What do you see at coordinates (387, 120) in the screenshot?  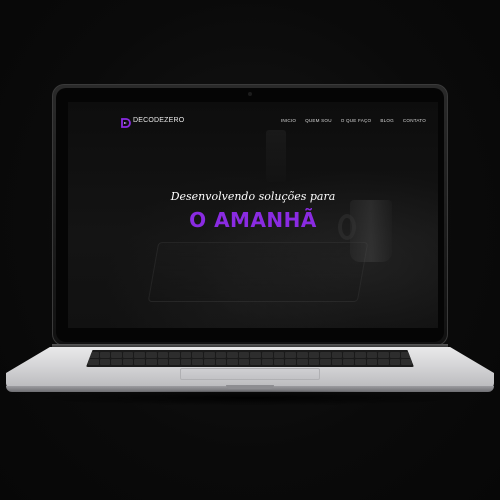 I see `nav-item-blog: BLOG` at bounding box center [387, 120].